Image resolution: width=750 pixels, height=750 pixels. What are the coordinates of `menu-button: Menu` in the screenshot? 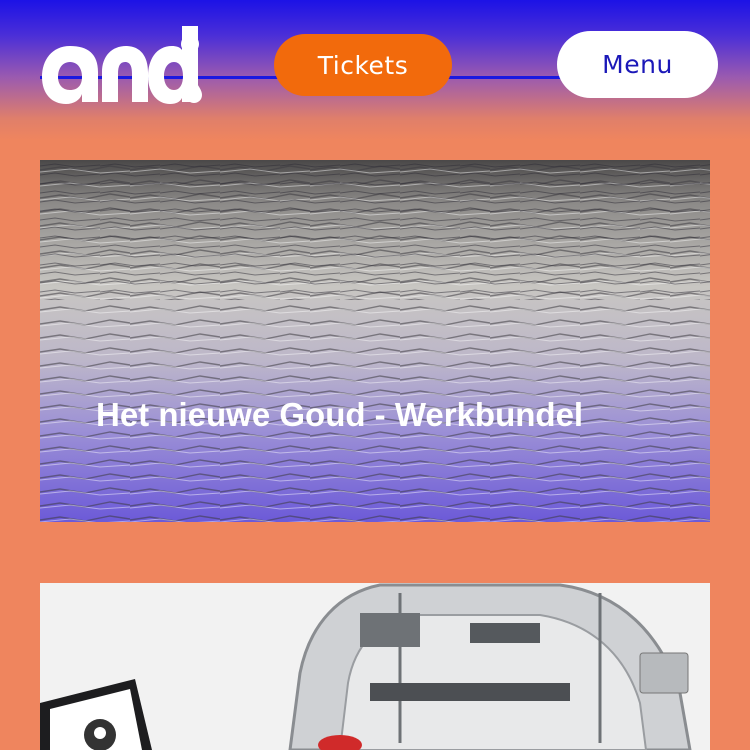 It's located at (637, 64).